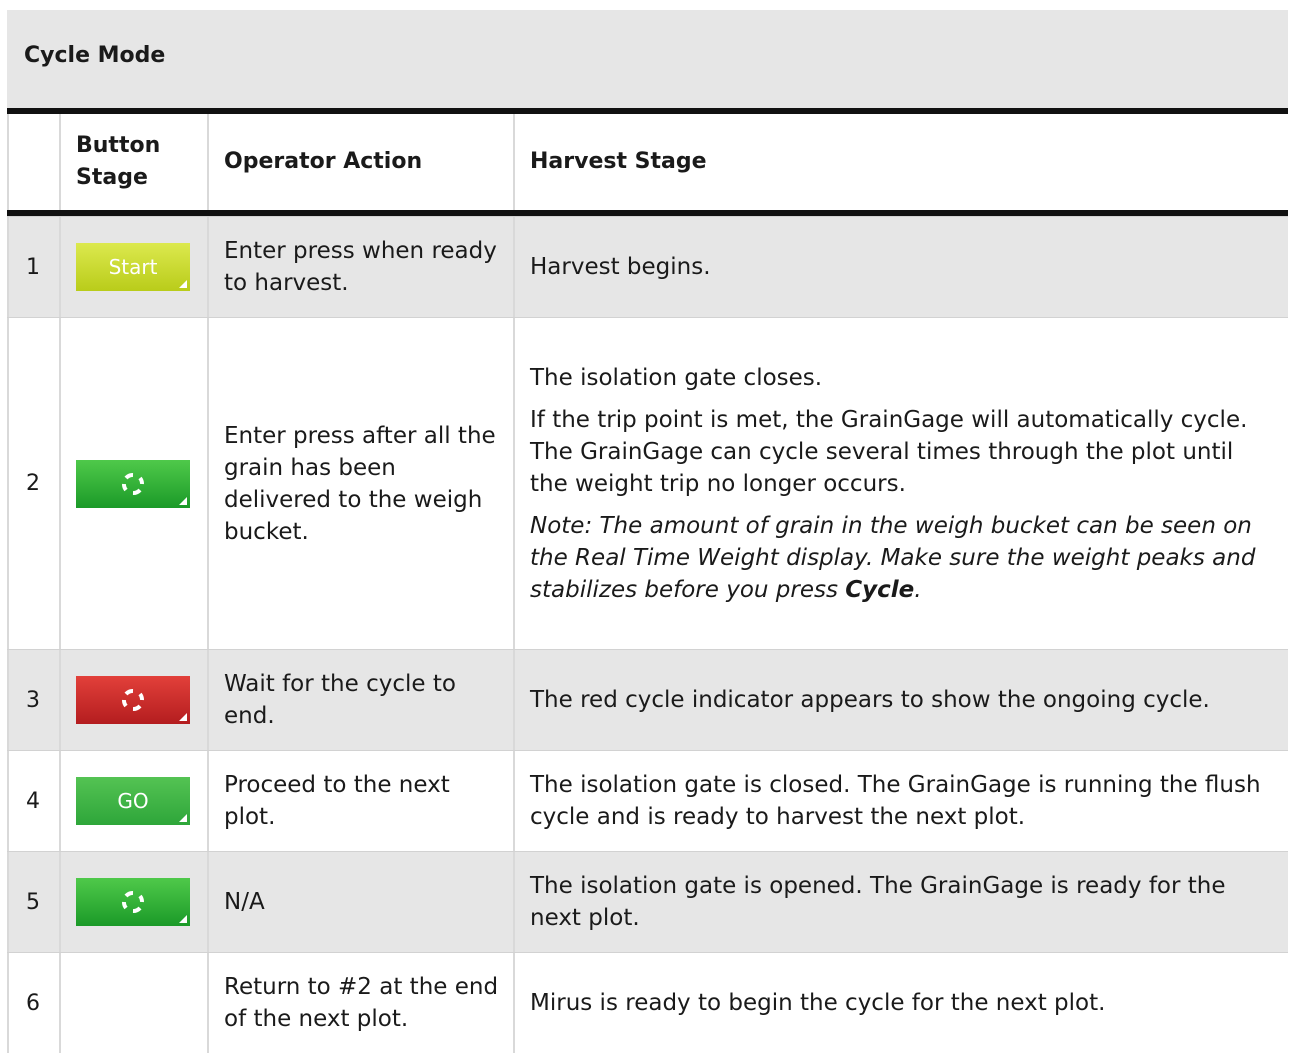 This screenshot has width=1289, height=1053. What do you see at coordinates (360, 162) in the screenshot?
I see `header-operator-action: Operator Action` at bounding box center [360, 162].